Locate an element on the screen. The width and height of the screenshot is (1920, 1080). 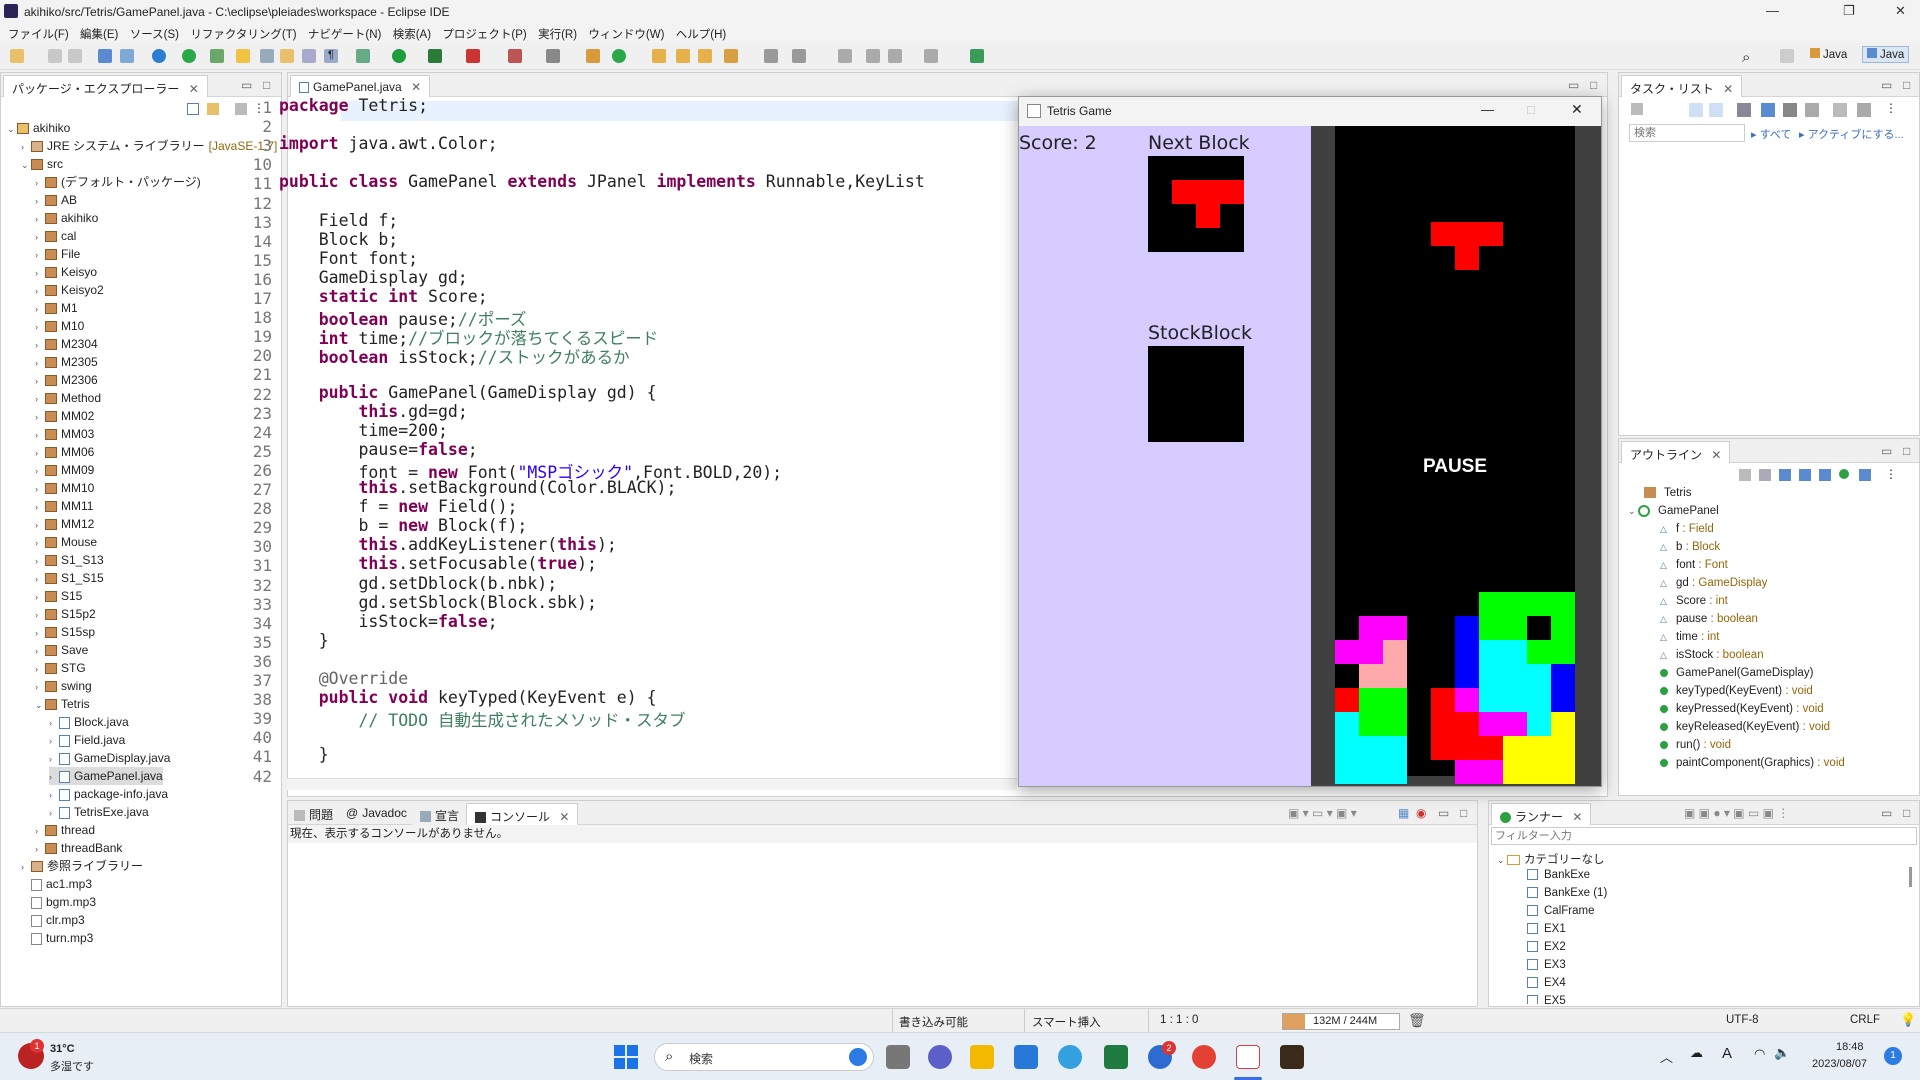
terminal-icon is located at coordinates (105, 56).